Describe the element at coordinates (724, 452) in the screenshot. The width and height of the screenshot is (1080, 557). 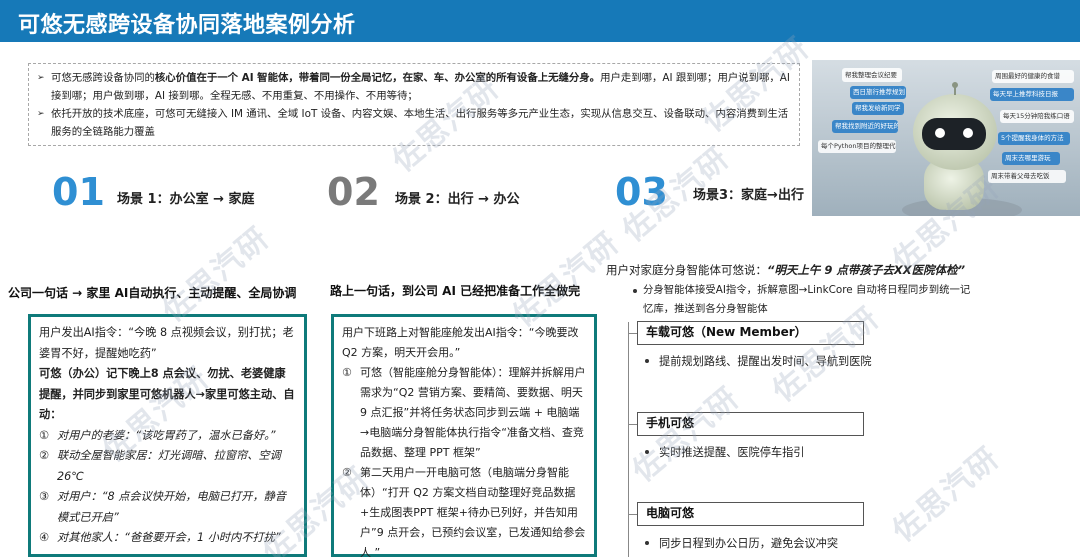
I see `device-phone-item: 实时推送提醒、医院停车指引` at that location.